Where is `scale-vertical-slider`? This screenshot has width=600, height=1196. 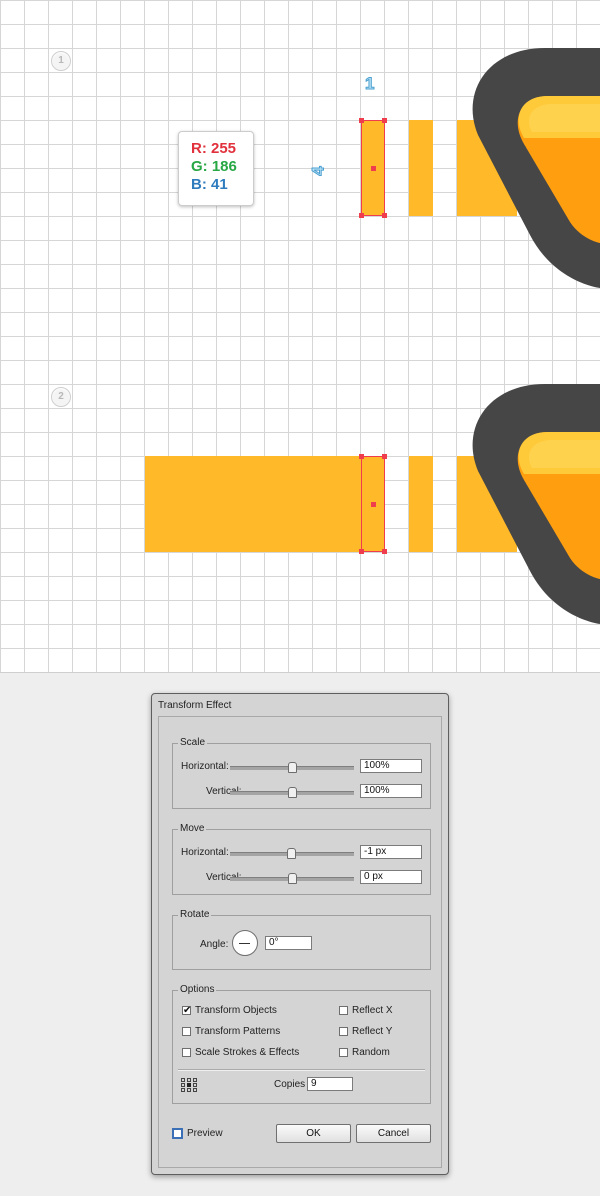
scale-vertical-slider is located at coordinates (292, 792).